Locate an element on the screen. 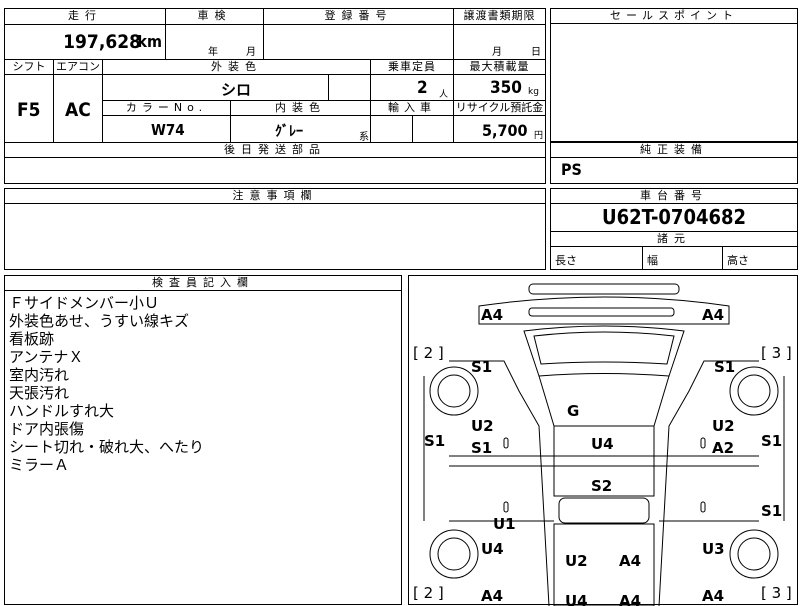 This screenshot has width=800, height=606. remark-line: シート切れ・破れ大、へたり is located at coordinates (107, 447).